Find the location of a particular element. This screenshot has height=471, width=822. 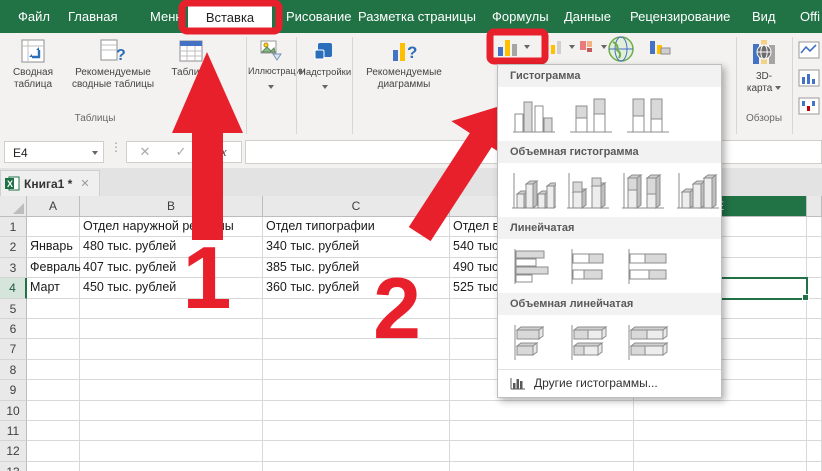

ribbon-tab-Главная: Главная is located at coordinates (92, 16).